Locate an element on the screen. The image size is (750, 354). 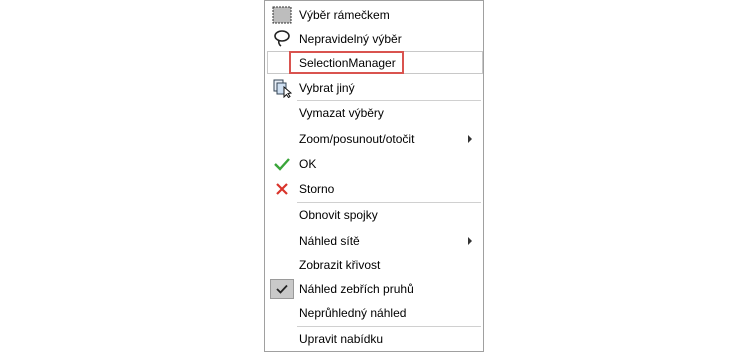
menu-item-label: Neprůhledný náhled is located at coordinates (353, 313).